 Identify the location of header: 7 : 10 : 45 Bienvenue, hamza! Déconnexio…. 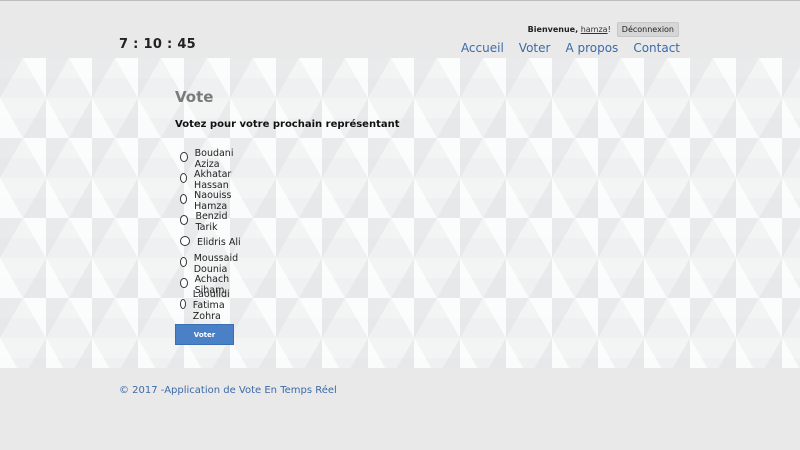
(400, 29).